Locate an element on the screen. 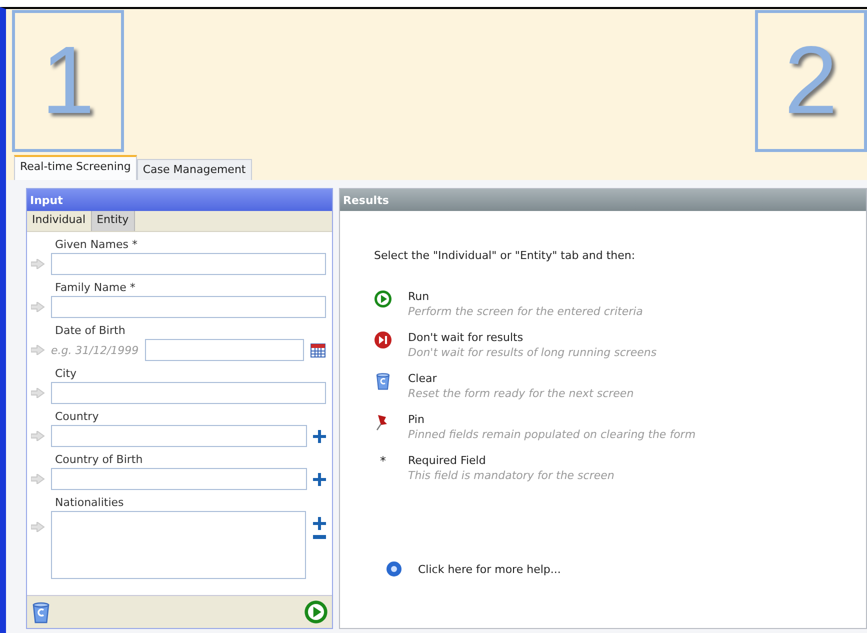 Image resolution: width=867 pixels, height=633 pixels. calendar-icon is located at coordinates (318, 350).